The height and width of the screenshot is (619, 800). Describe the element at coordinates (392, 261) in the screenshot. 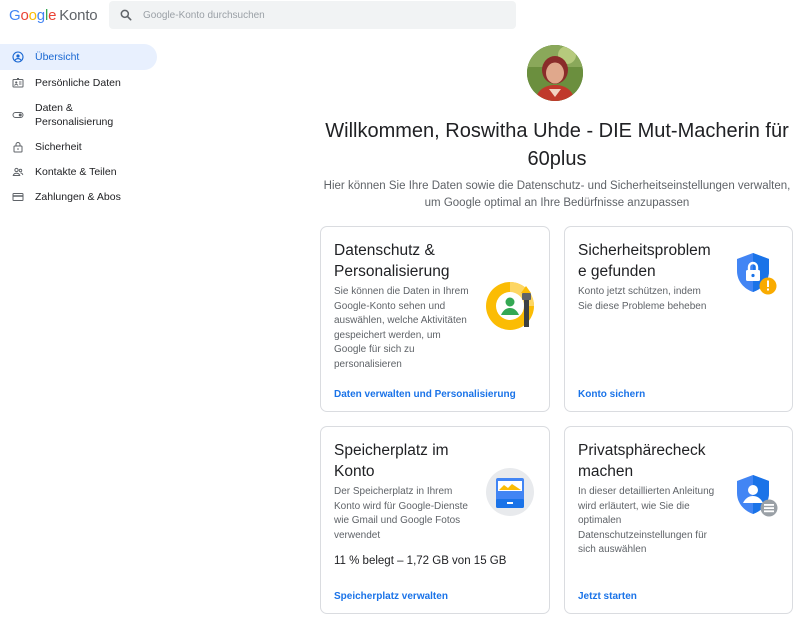

I see `card-title: Datenschutz & Personalisierung` at that location.